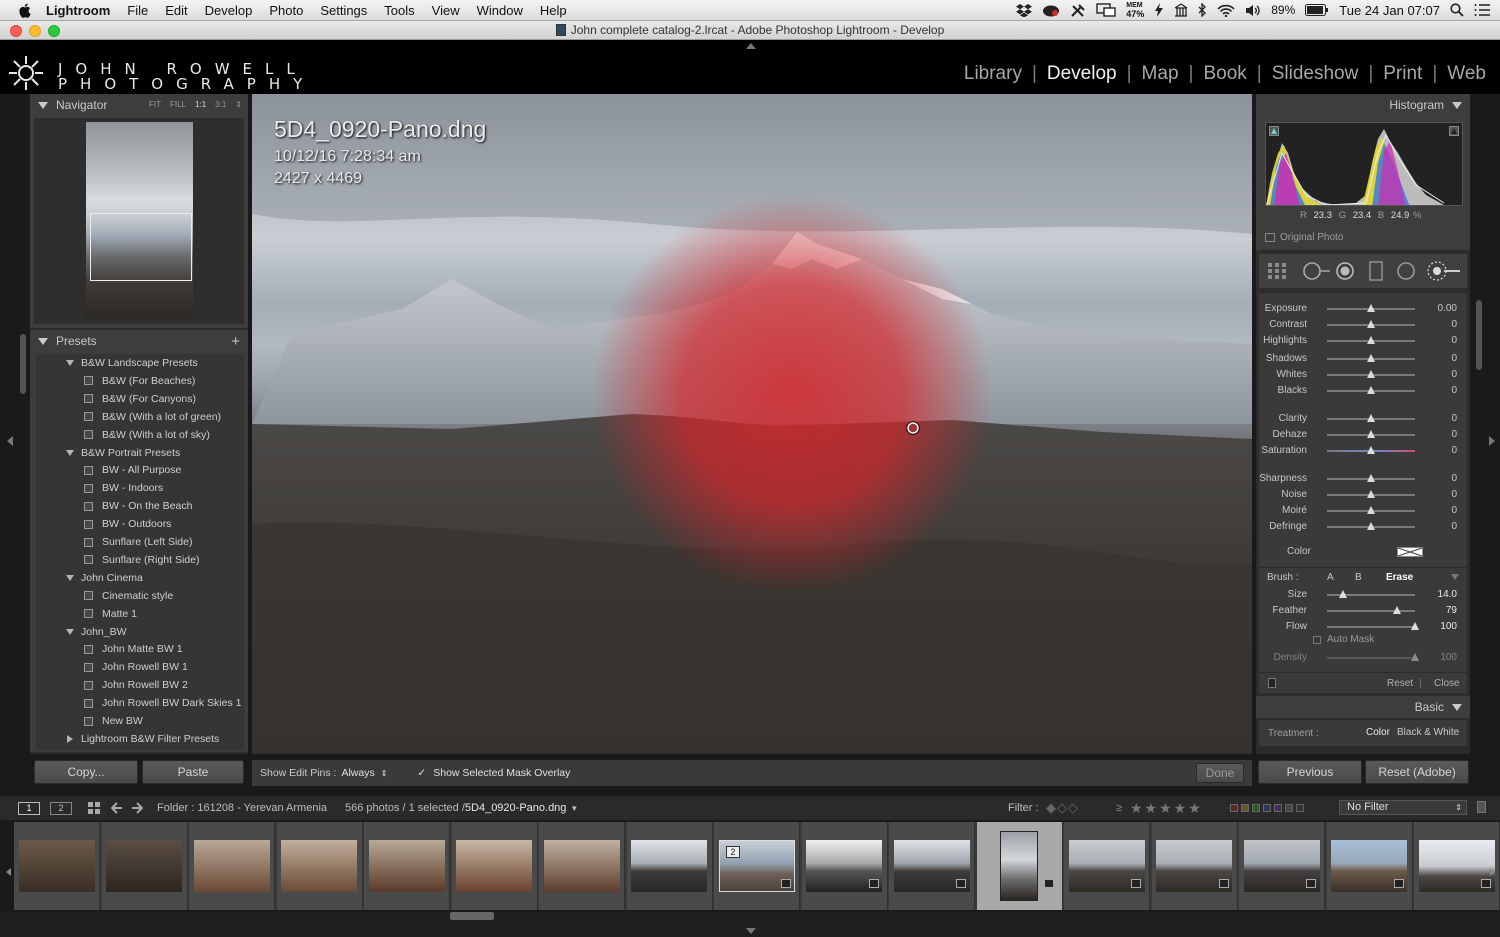 The width and height of the screenshot is (1500, 937). What do you see at coordinates (235, 341) in the screenshot?
I see `add-preset-button: +` at bounding box center [235, 341].